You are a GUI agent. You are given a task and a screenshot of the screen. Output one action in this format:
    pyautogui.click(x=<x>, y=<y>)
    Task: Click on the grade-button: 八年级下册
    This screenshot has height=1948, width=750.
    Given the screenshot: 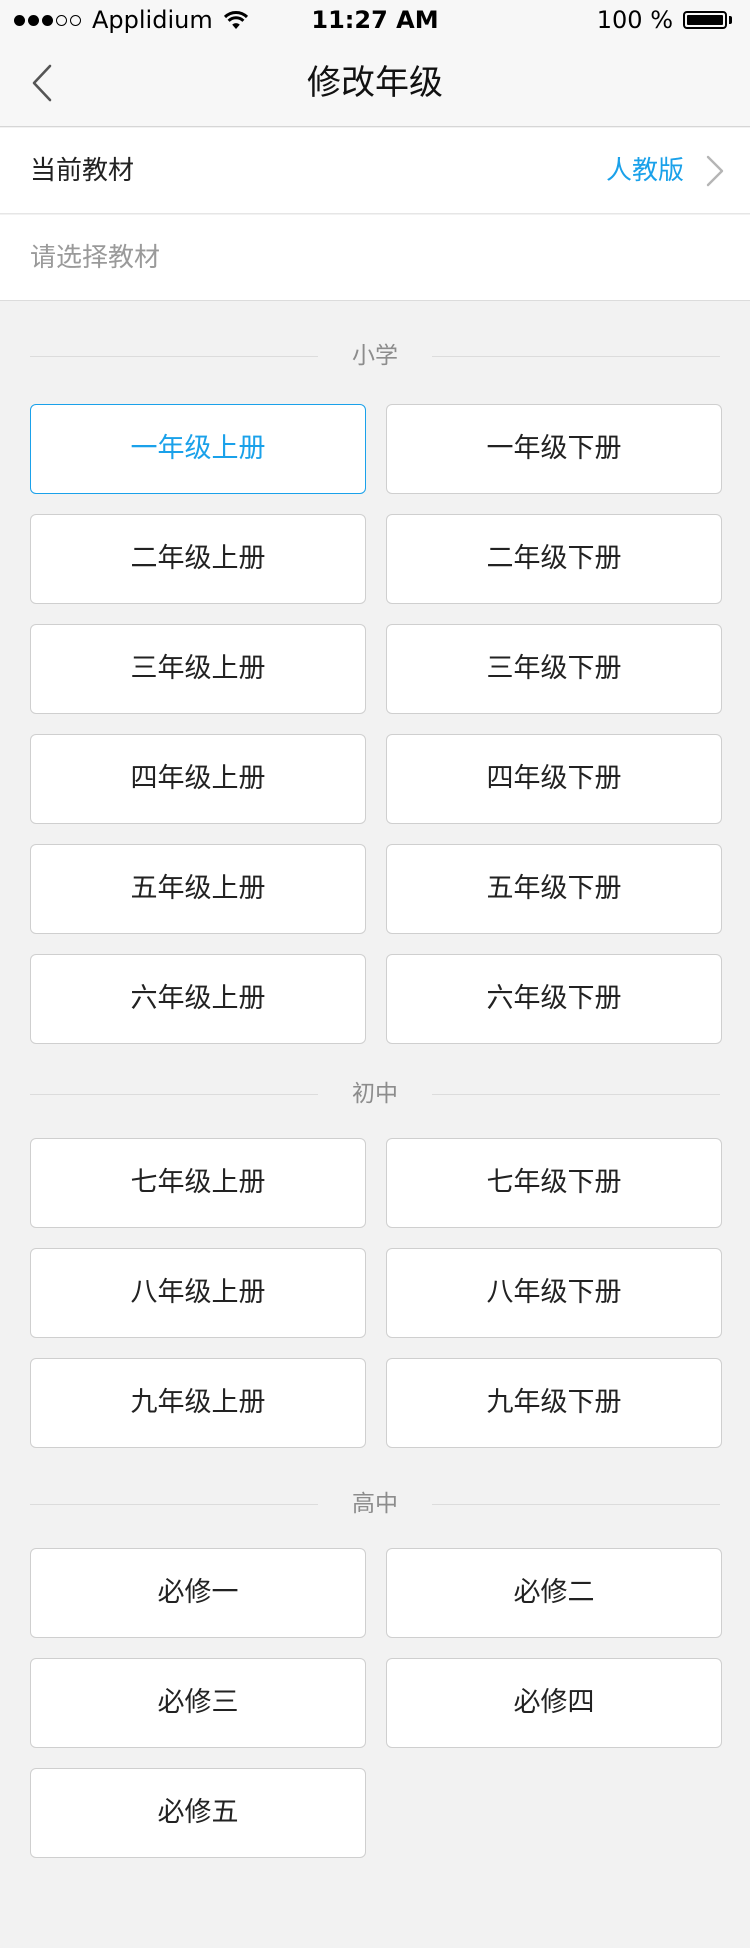 What is the action you would take?
    pyautogui.click(x=554, y=1293)
    